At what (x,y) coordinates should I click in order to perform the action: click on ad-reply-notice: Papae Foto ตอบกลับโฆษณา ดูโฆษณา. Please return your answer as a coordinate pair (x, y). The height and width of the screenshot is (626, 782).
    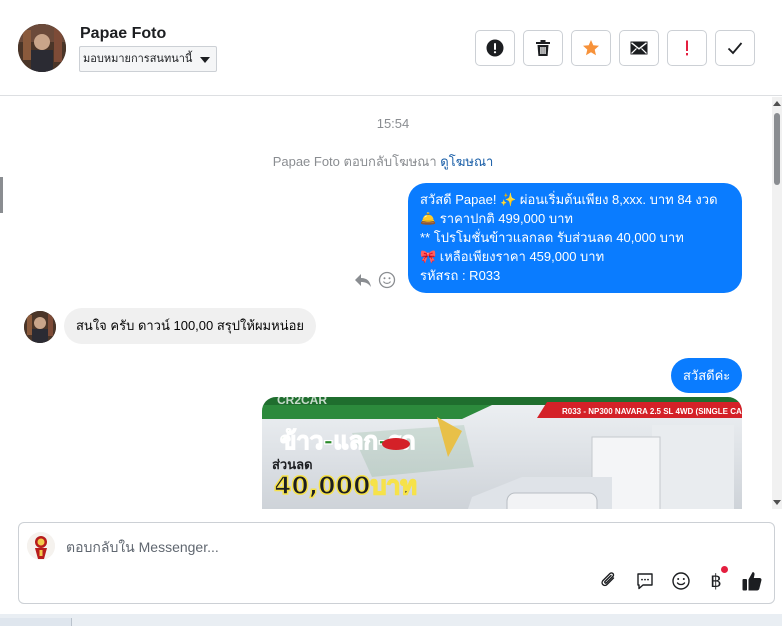
    Looking at the image, I should click on (383, 161).